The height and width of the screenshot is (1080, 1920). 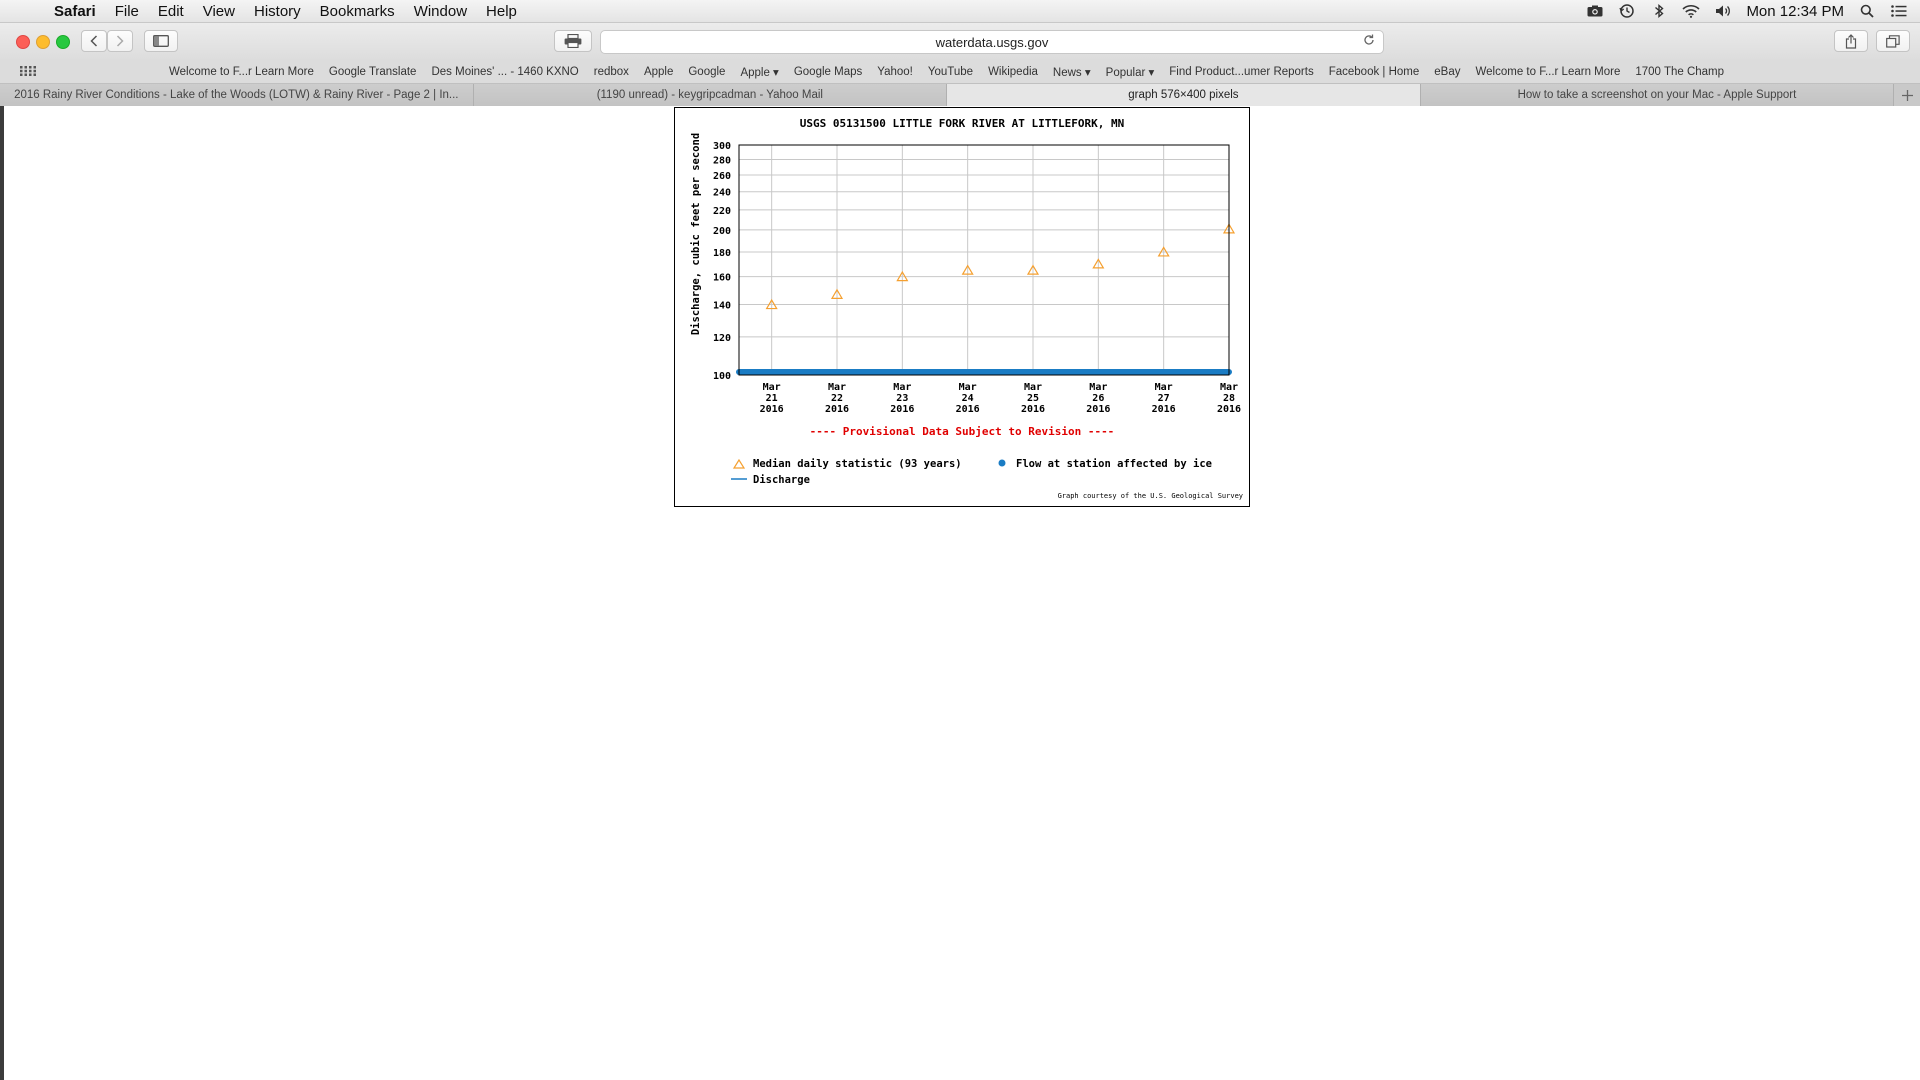 I want to click on y-tick-label: 200, so click(x=722, y=231).